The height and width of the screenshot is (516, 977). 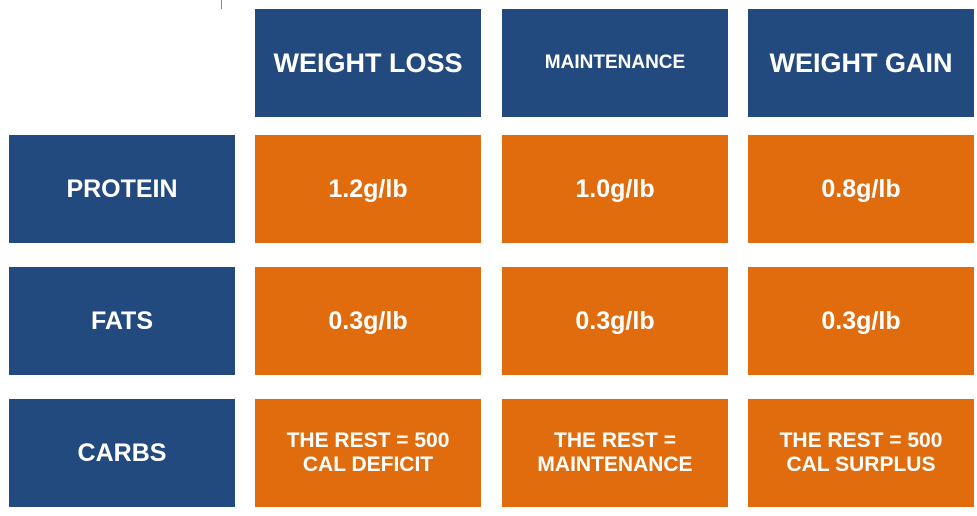 What do you see at coordinates (615, 63) in the screenshot?
I see `column-header-maintenance: MAINTENANCE` at bounding box center [615, 63].